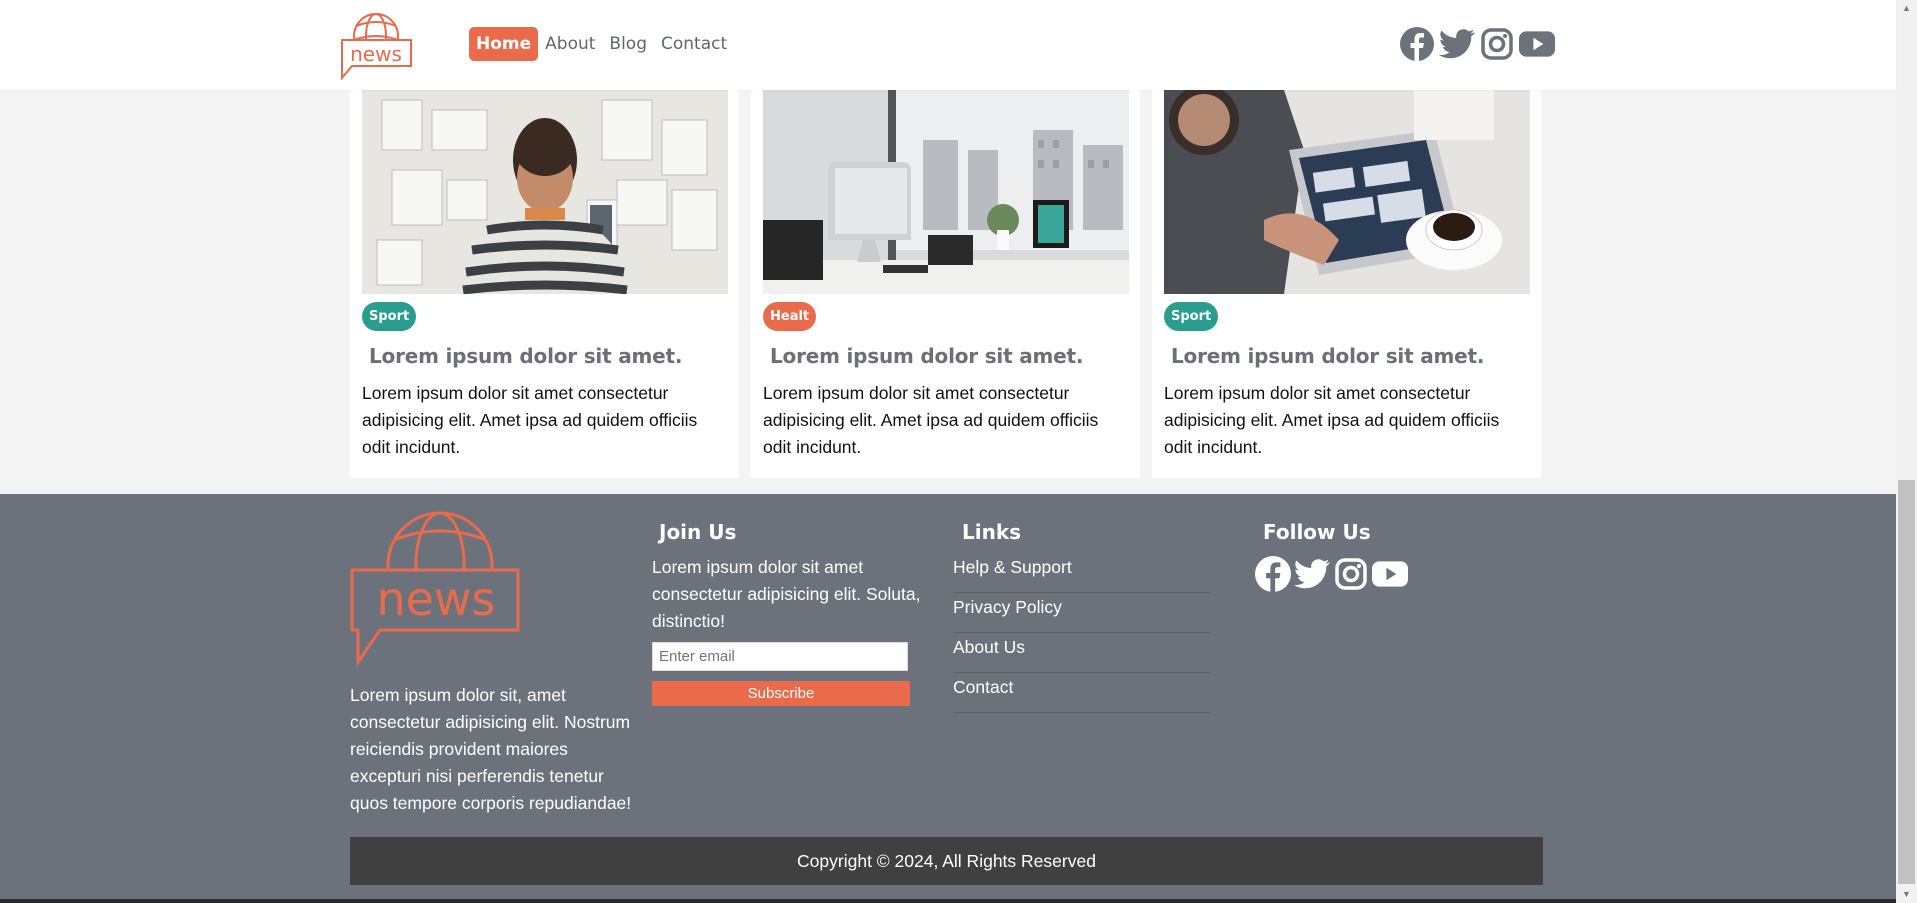 This screenshot has height=903, width=1917. I want to click on follow-us-heading: Follow Us, so click(1317, 532).